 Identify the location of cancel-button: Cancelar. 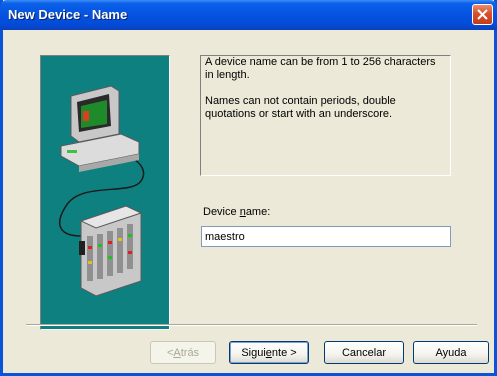
(364, 352).